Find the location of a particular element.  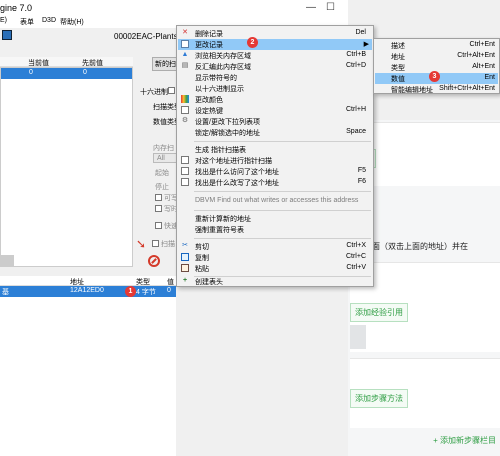

menu-item-browse-memory: ▲ 浏览相关内存区域 Ctrl+B is located at coordinates (275, 55).